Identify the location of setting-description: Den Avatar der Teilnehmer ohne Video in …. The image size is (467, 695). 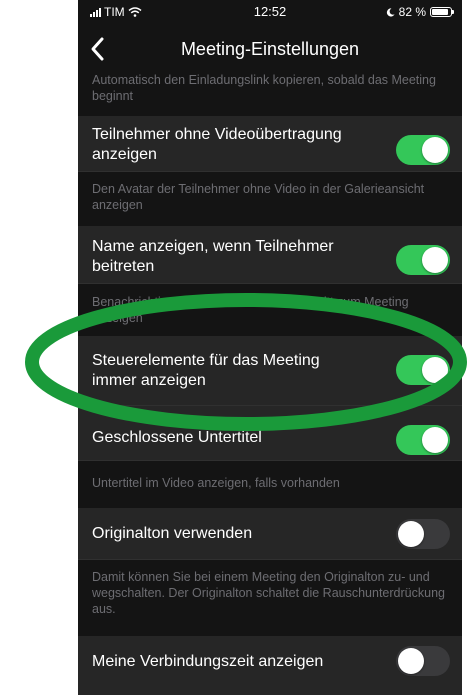
(258, 197).